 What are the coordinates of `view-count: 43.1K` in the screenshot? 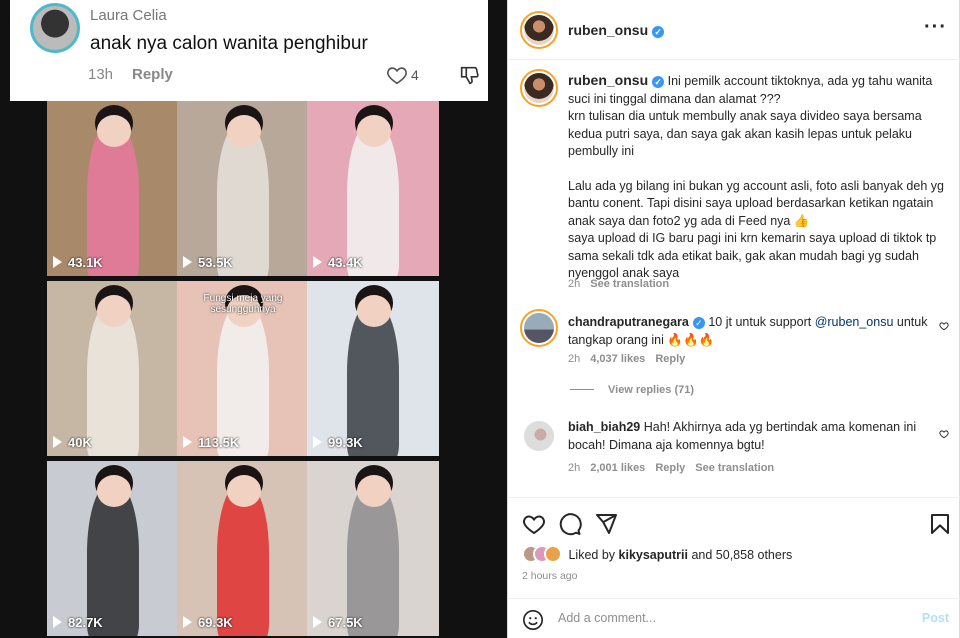 It's located at (78, 262).